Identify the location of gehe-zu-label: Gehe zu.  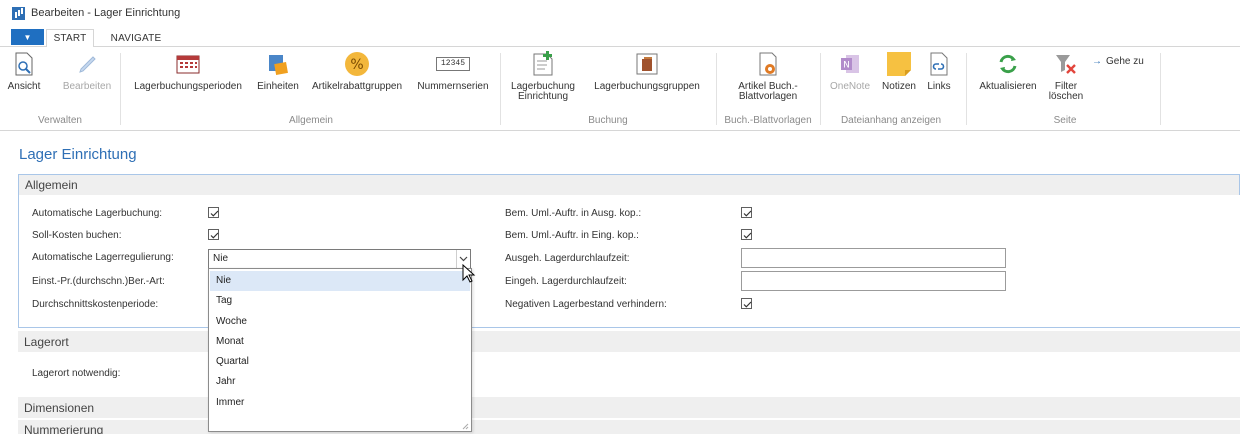
(1125, 61).